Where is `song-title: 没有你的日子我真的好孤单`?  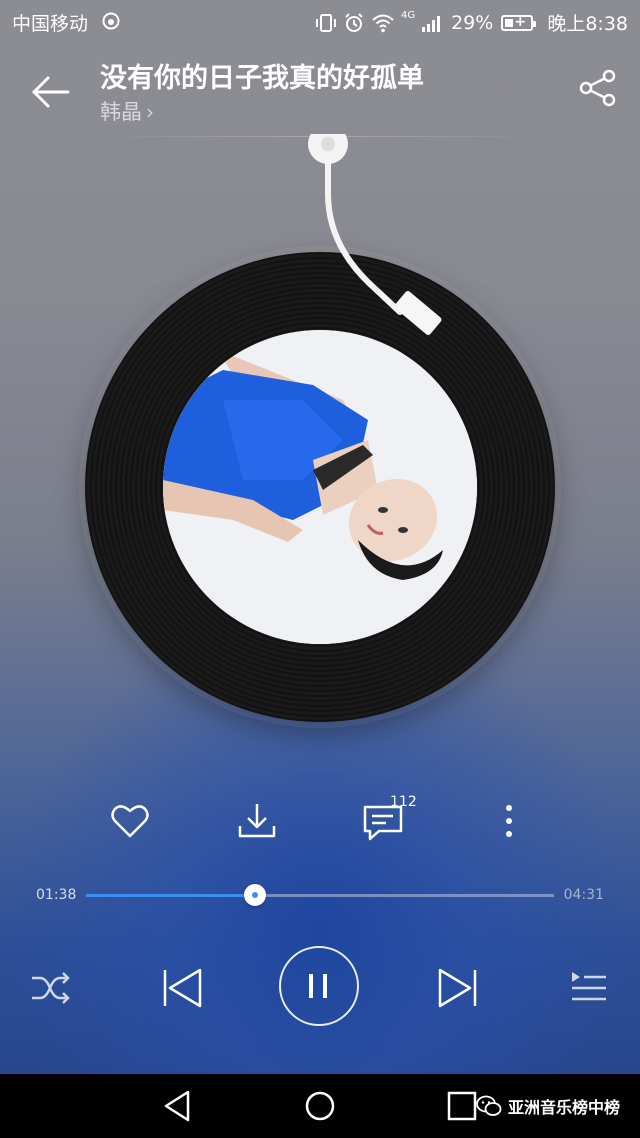
song-title: 没有你的日子我真的好孤单 is located at coordinates (262, 78).